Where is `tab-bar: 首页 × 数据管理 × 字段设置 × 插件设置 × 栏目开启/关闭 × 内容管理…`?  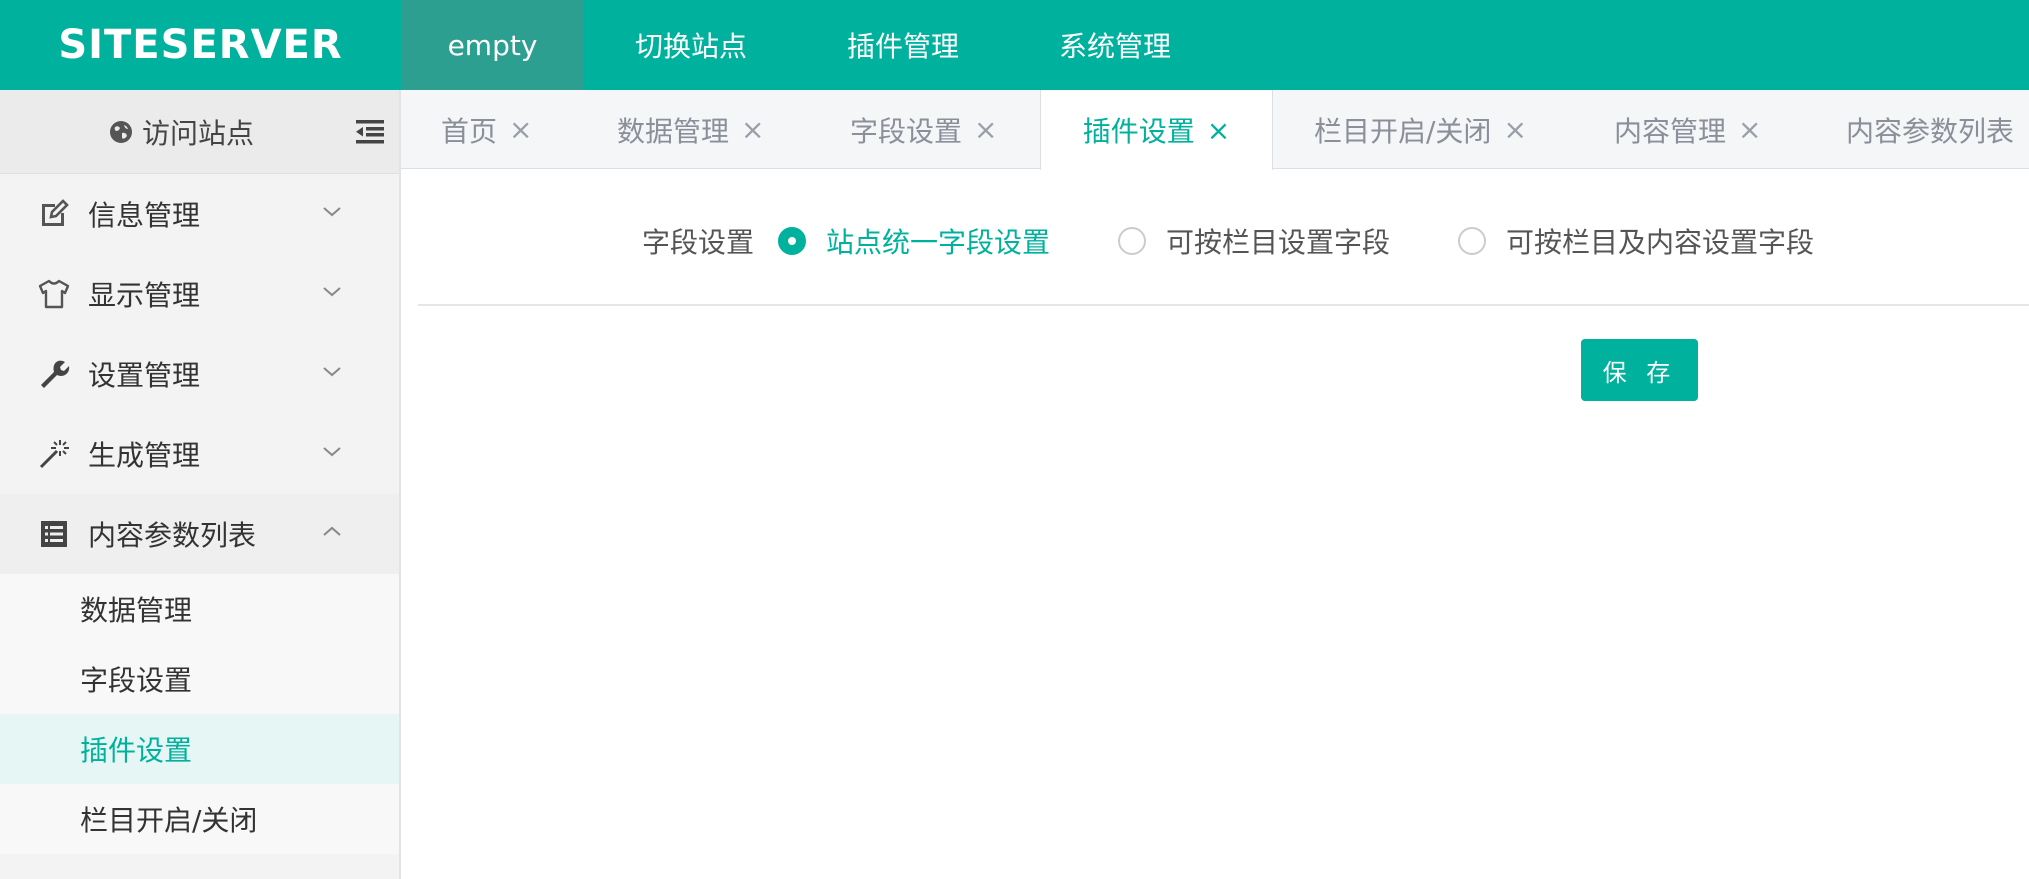
tab-bar: 首页 × 数据管理 × 字段设置 × 插件设置 × 栏目开启/关闭 × 内容管理… is located at coordinates (1215, 130).